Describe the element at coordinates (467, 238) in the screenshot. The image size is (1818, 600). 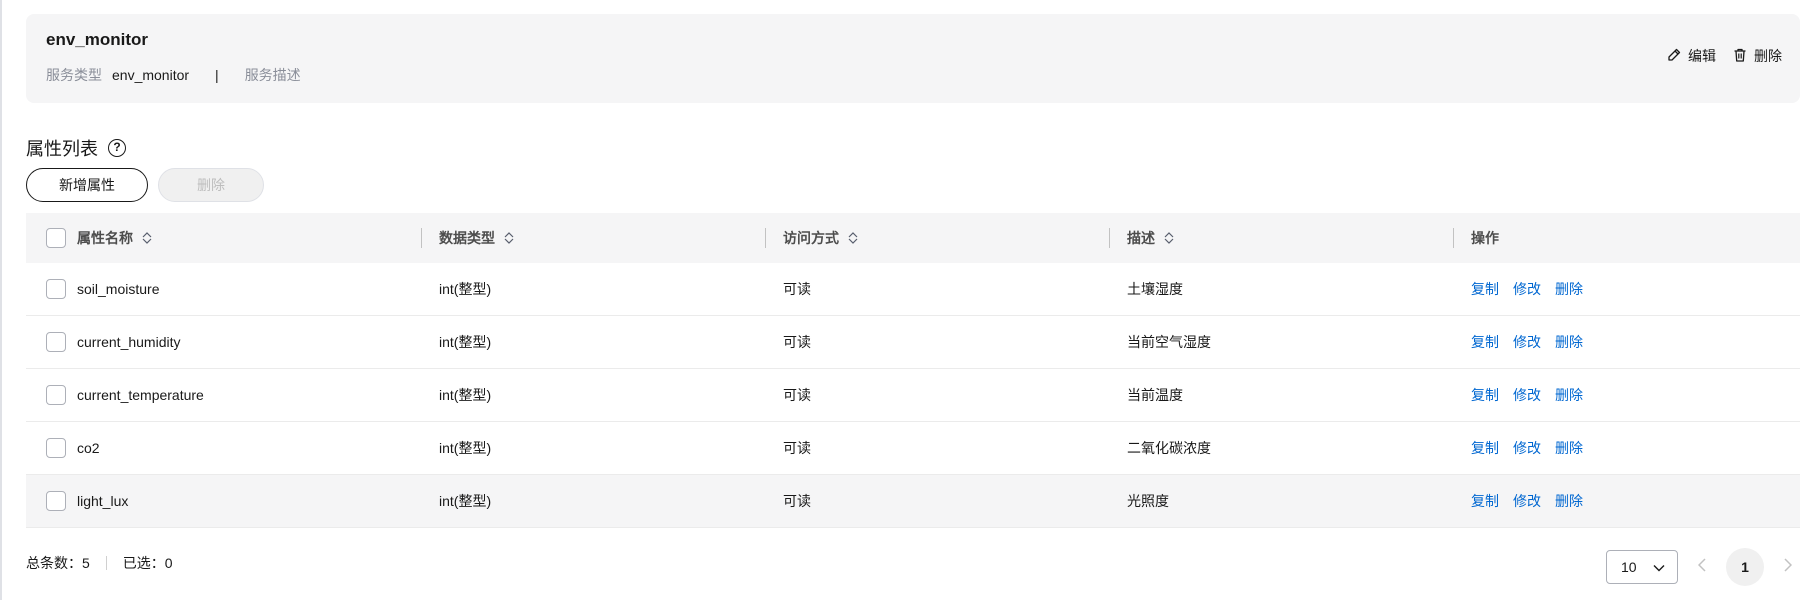
I see `column-label: 数据类型` at that location.